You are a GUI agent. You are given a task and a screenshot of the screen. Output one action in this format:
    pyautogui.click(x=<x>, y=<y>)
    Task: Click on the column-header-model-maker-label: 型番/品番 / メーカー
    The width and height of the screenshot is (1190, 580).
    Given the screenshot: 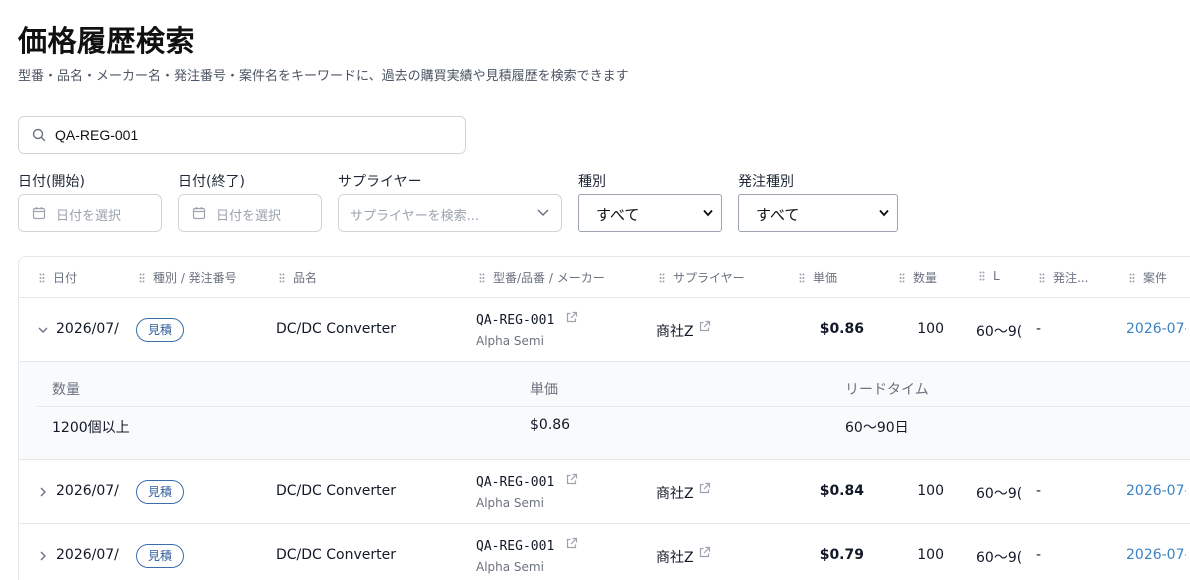 What is the action you would take?
    pyautogui.click(x=549, y=278)
    